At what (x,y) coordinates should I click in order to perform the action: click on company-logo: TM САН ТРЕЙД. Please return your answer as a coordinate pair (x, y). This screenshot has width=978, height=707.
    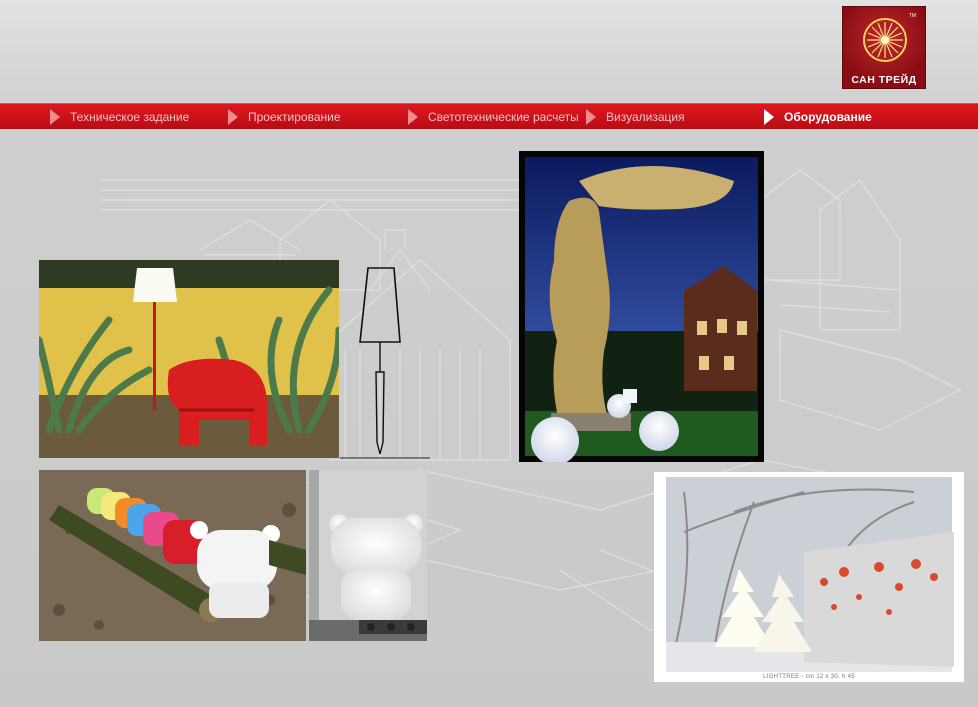
    Looking at the image, I should click on (884, 47).